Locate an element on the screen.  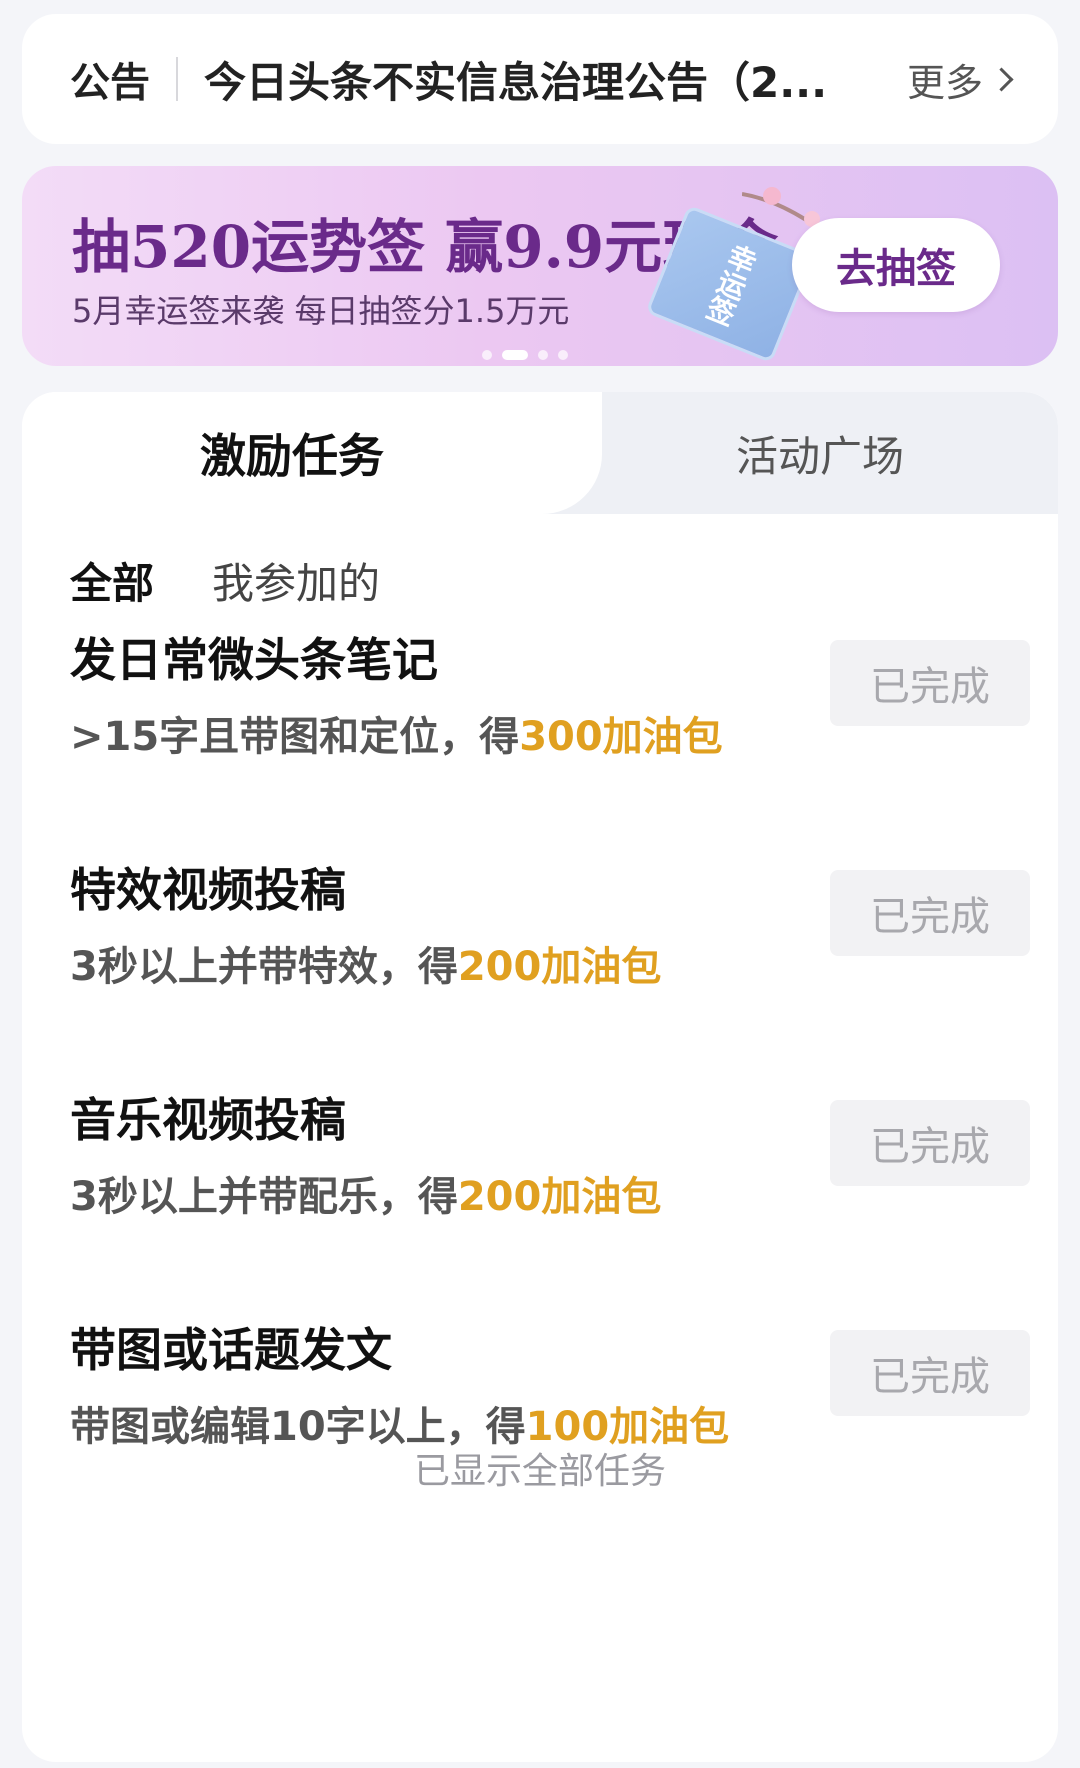
task-item: 音乐视频投稿 3秒以上并带配乐，得200加油包 已完成 is located at coordinates (550, 1174).